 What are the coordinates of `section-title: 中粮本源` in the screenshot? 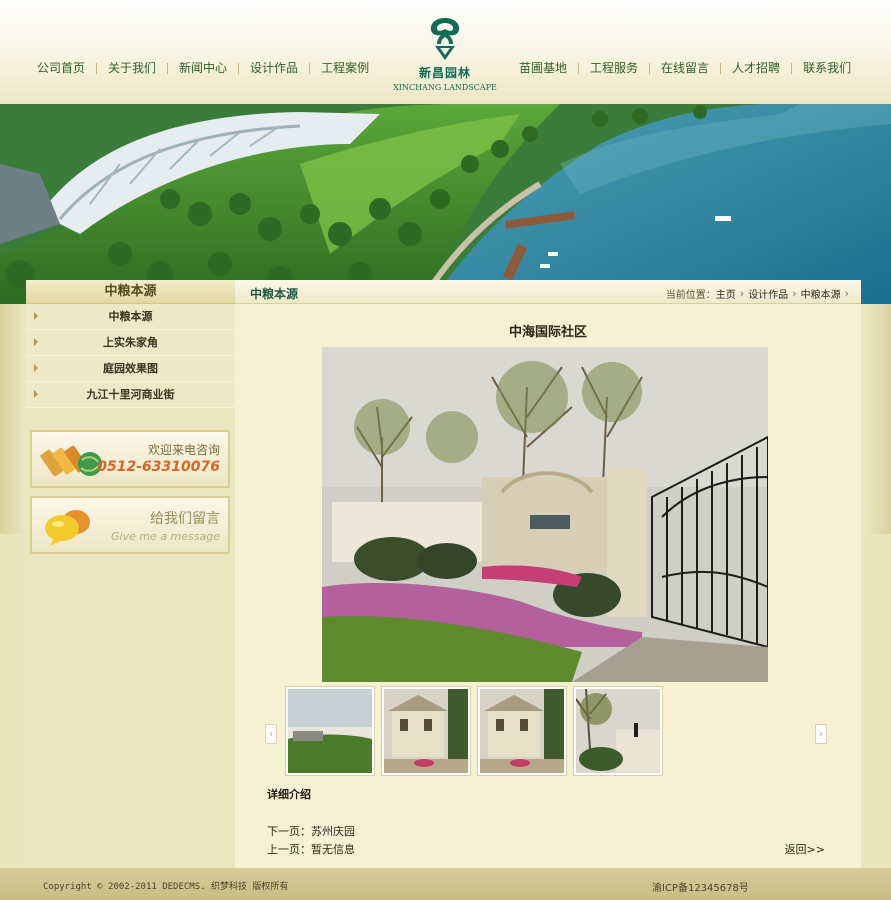 It's located at (274, 294).